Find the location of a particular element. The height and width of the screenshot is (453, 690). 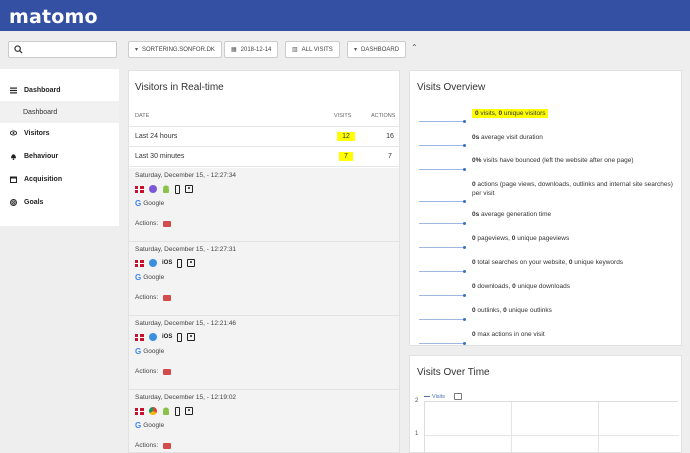

visit-time: Saturday, December 15, - 12:21:46 is located at coordinates (186, 323).